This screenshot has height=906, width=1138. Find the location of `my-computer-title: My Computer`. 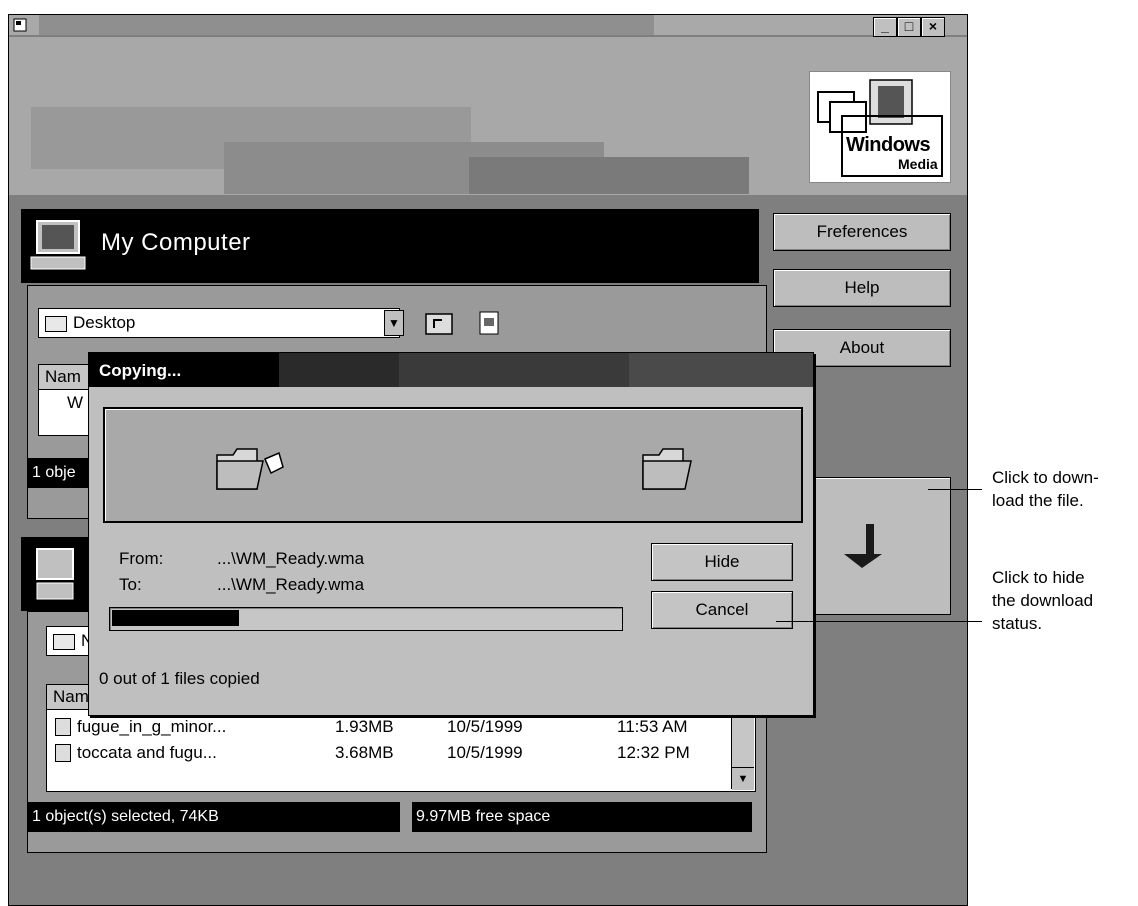

my-computer-title: My Computer is located at coordinates (176, 242).